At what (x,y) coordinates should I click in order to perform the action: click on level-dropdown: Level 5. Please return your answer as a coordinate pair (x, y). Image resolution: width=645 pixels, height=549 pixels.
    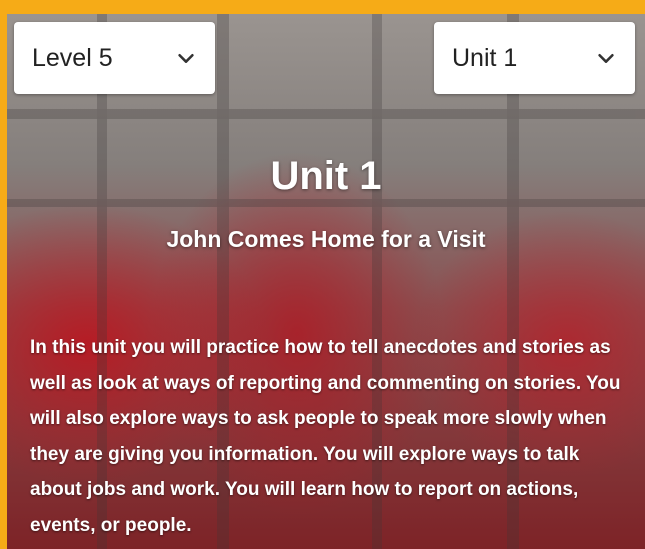
    Looking at the image, I should click on (114, 58).